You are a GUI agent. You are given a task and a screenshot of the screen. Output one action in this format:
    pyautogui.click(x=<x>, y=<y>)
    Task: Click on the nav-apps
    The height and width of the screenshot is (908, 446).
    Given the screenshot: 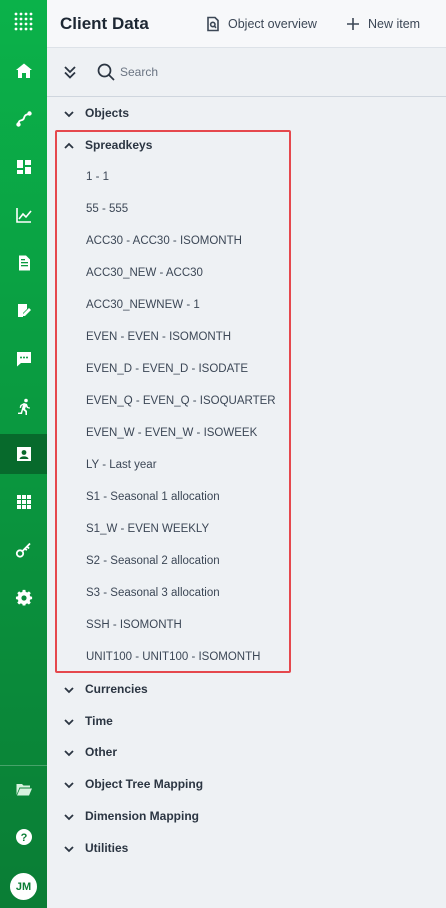 What is the action you would take?
    pyautogui.click(x=23, y=502)
    